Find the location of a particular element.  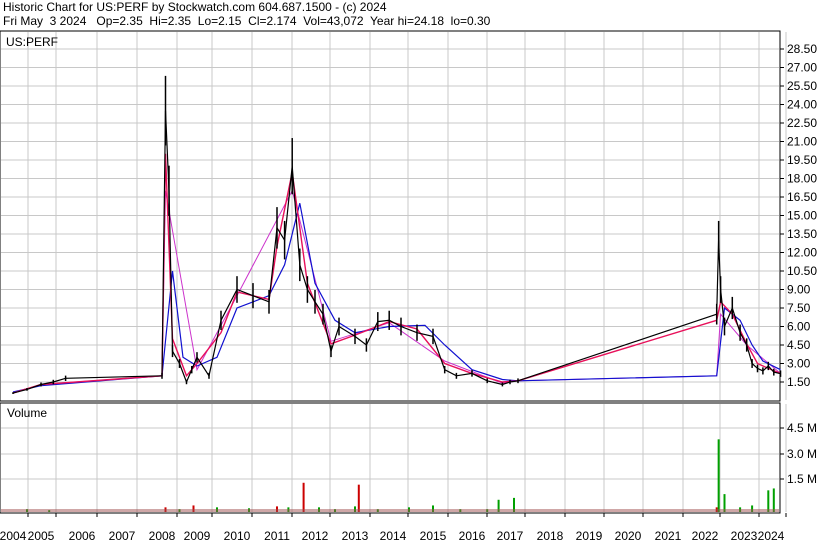

x-tick-label: 2005 is located at coordinates (41, 536).